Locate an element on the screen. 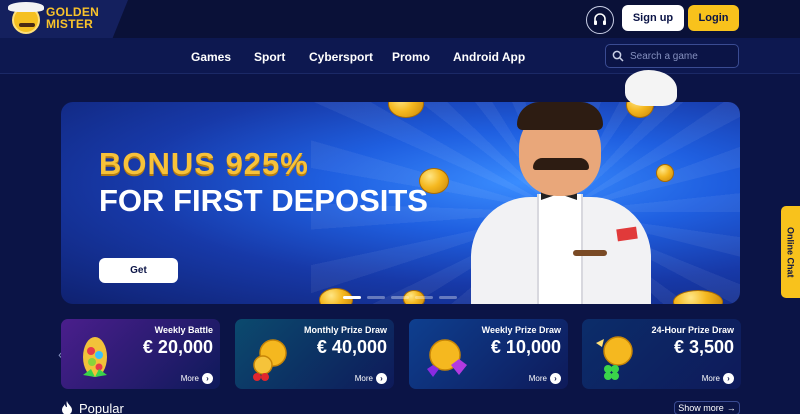  nav-item-promo: Promo is located at coordinates (411, 57).